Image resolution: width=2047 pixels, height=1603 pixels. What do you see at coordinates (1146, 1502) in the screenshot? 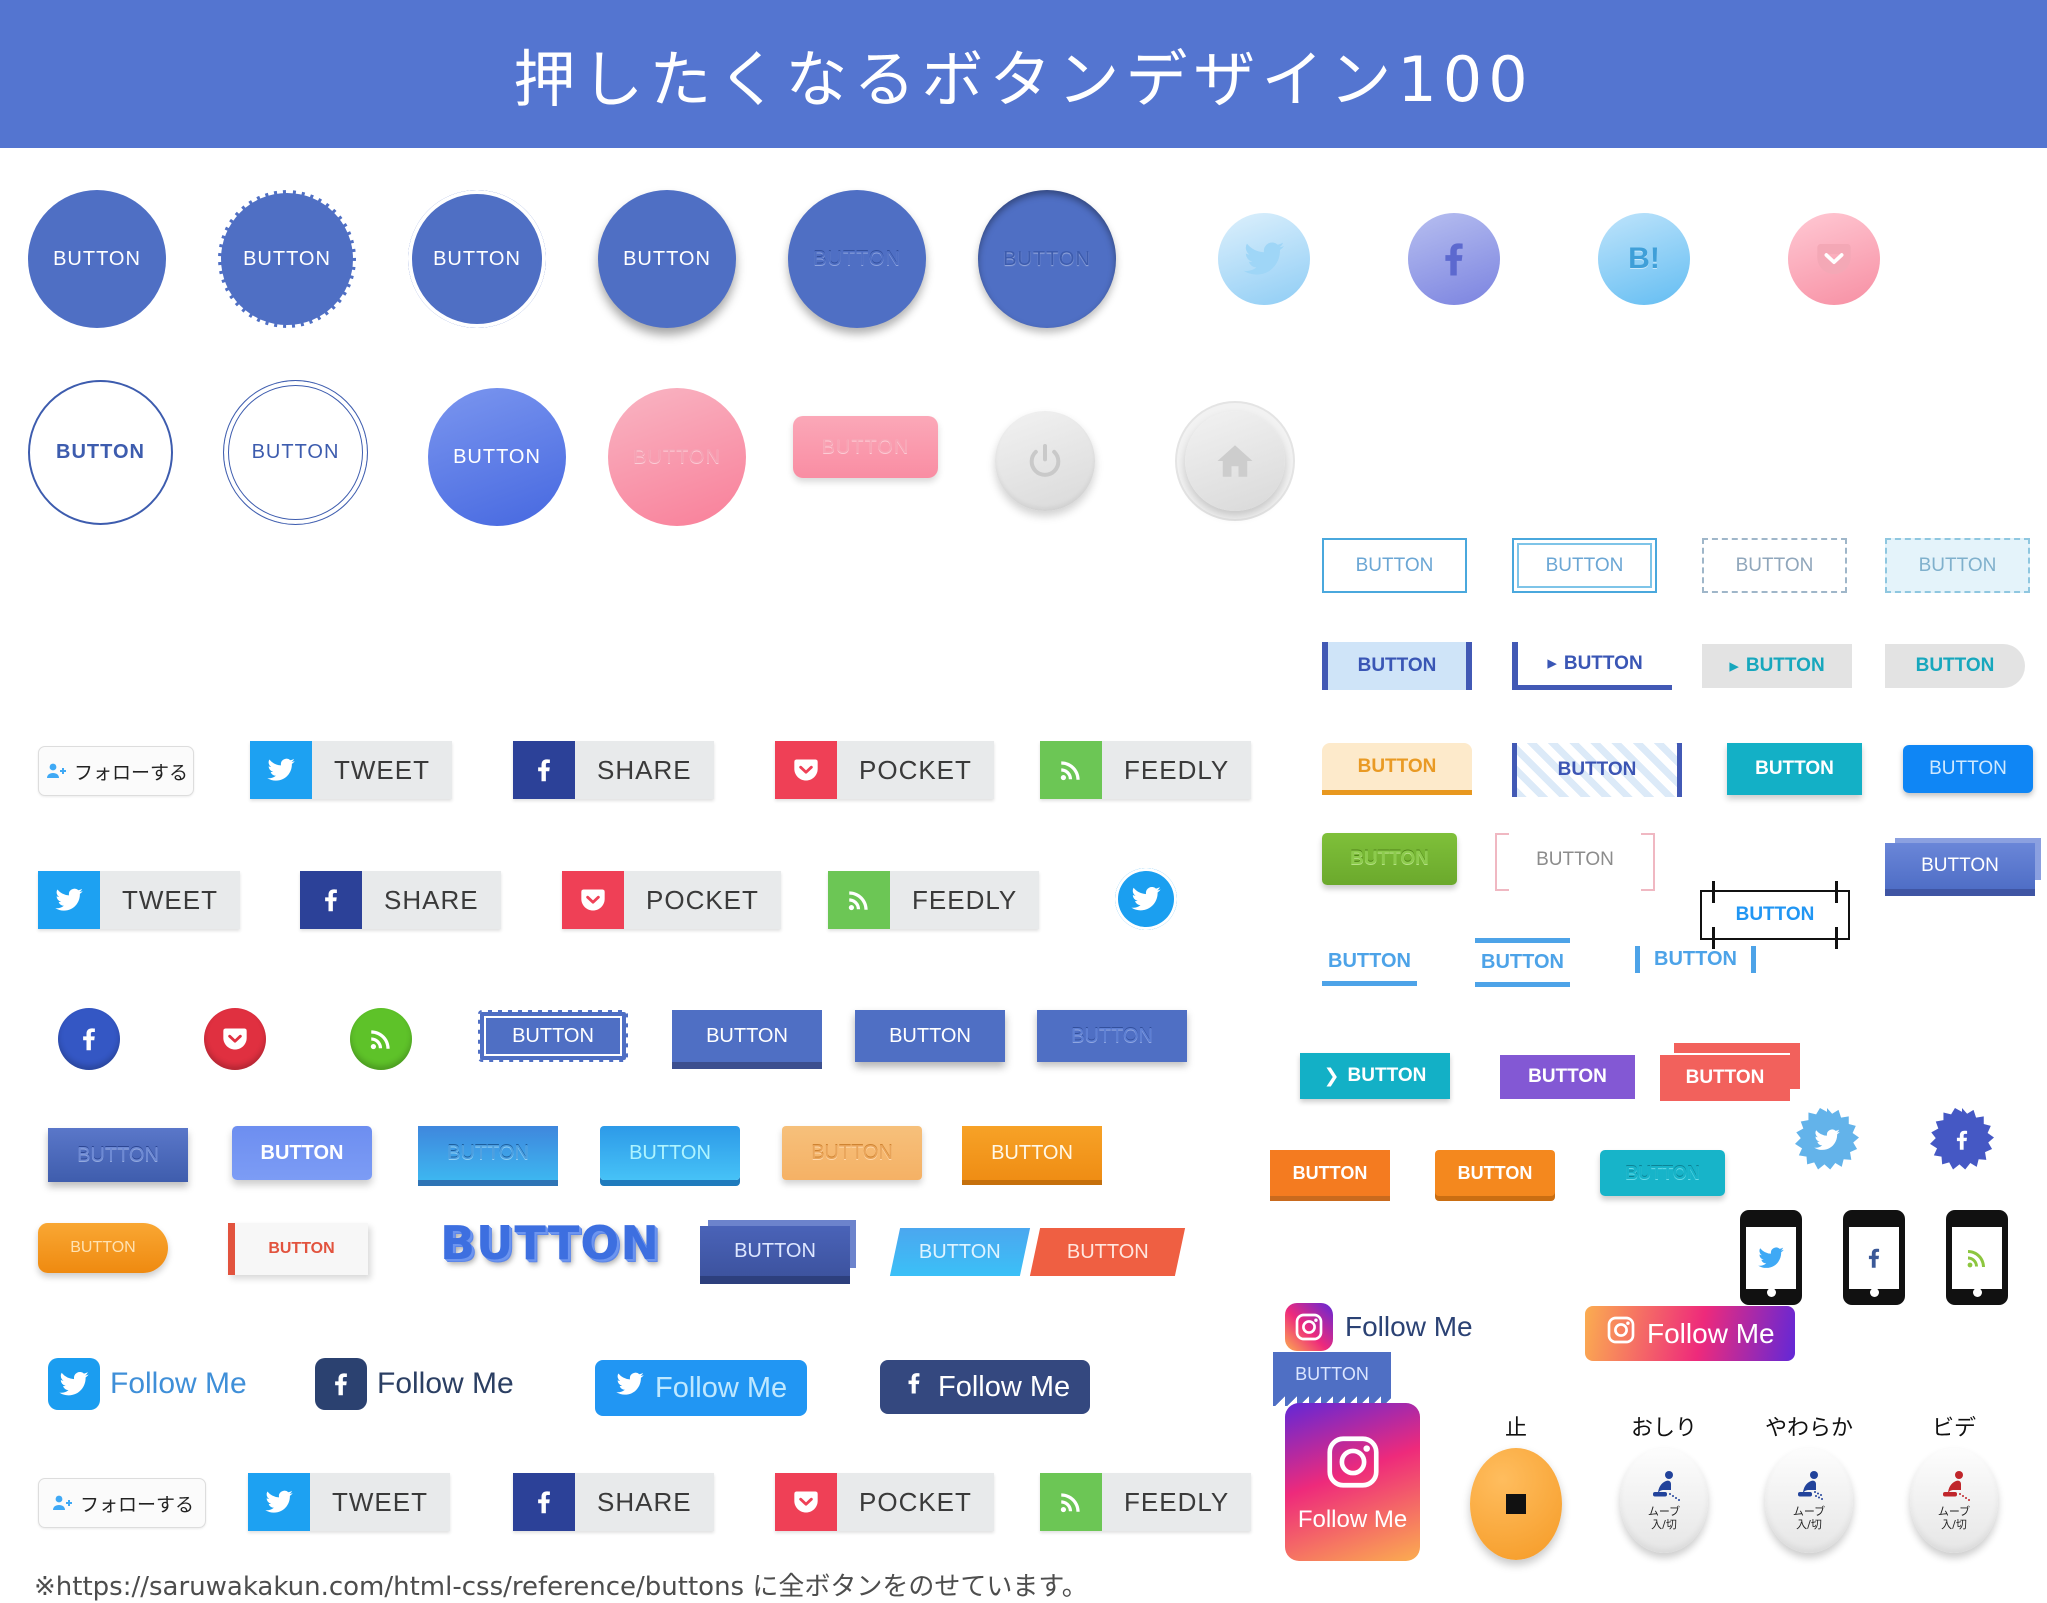
I see `share-button-feedly-3: FEEDLY` at bounding box center [1146, 1502].